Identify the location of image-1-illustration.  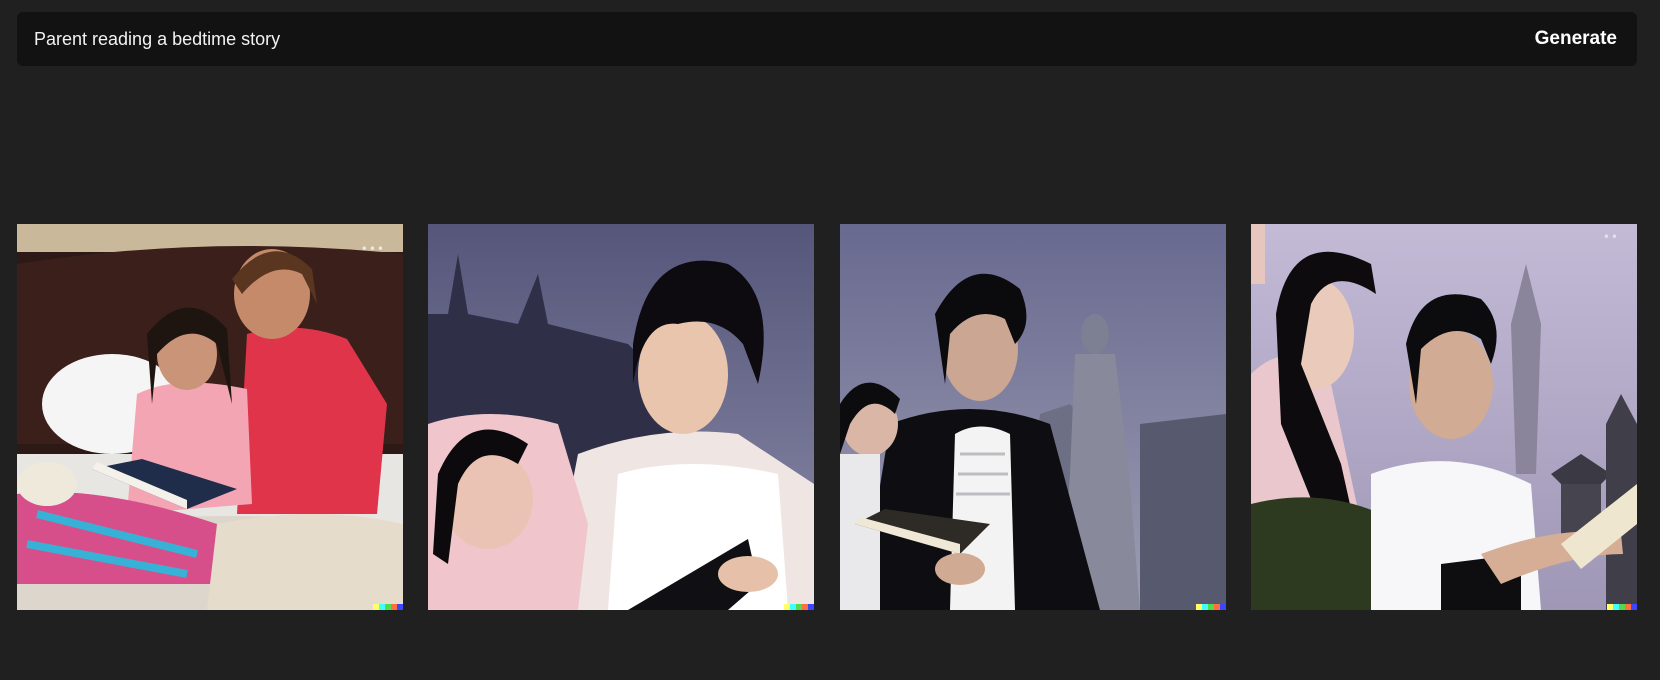
(210, 417).